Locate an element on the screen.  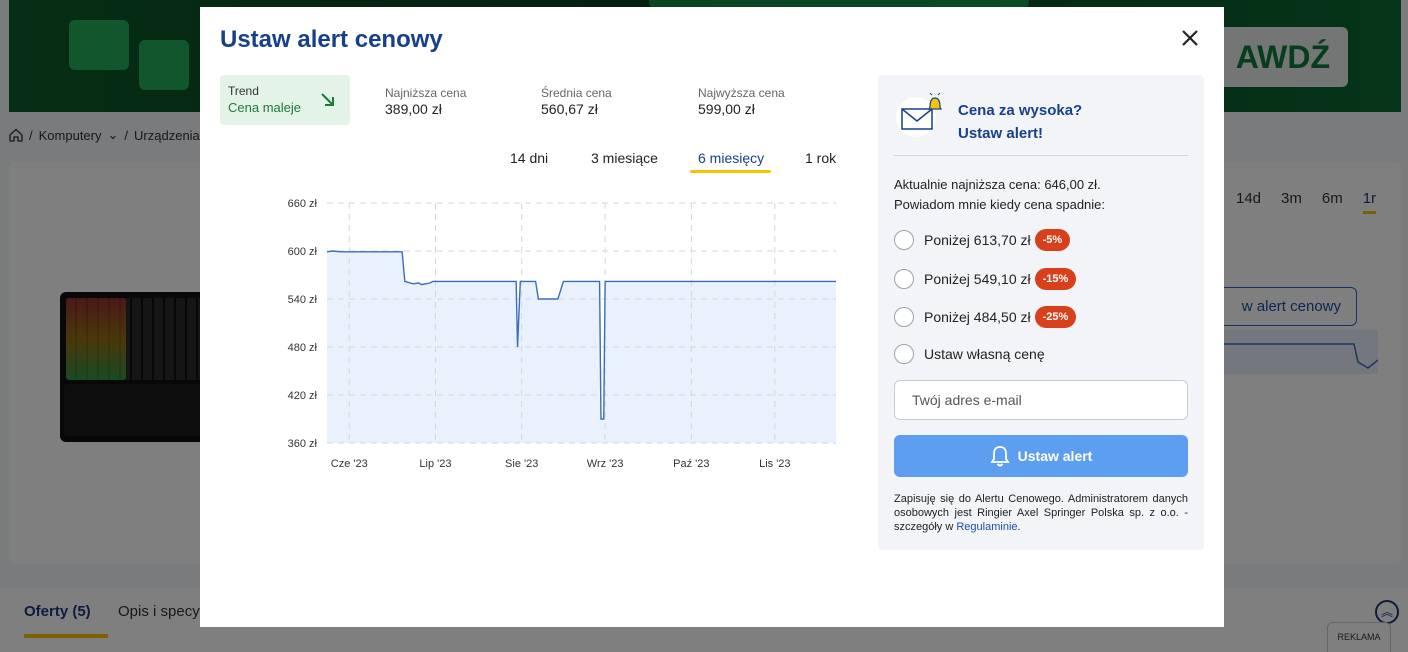
stat-highest: Najwyższa cena 599,00 zł is located at coordinates (741, 101).